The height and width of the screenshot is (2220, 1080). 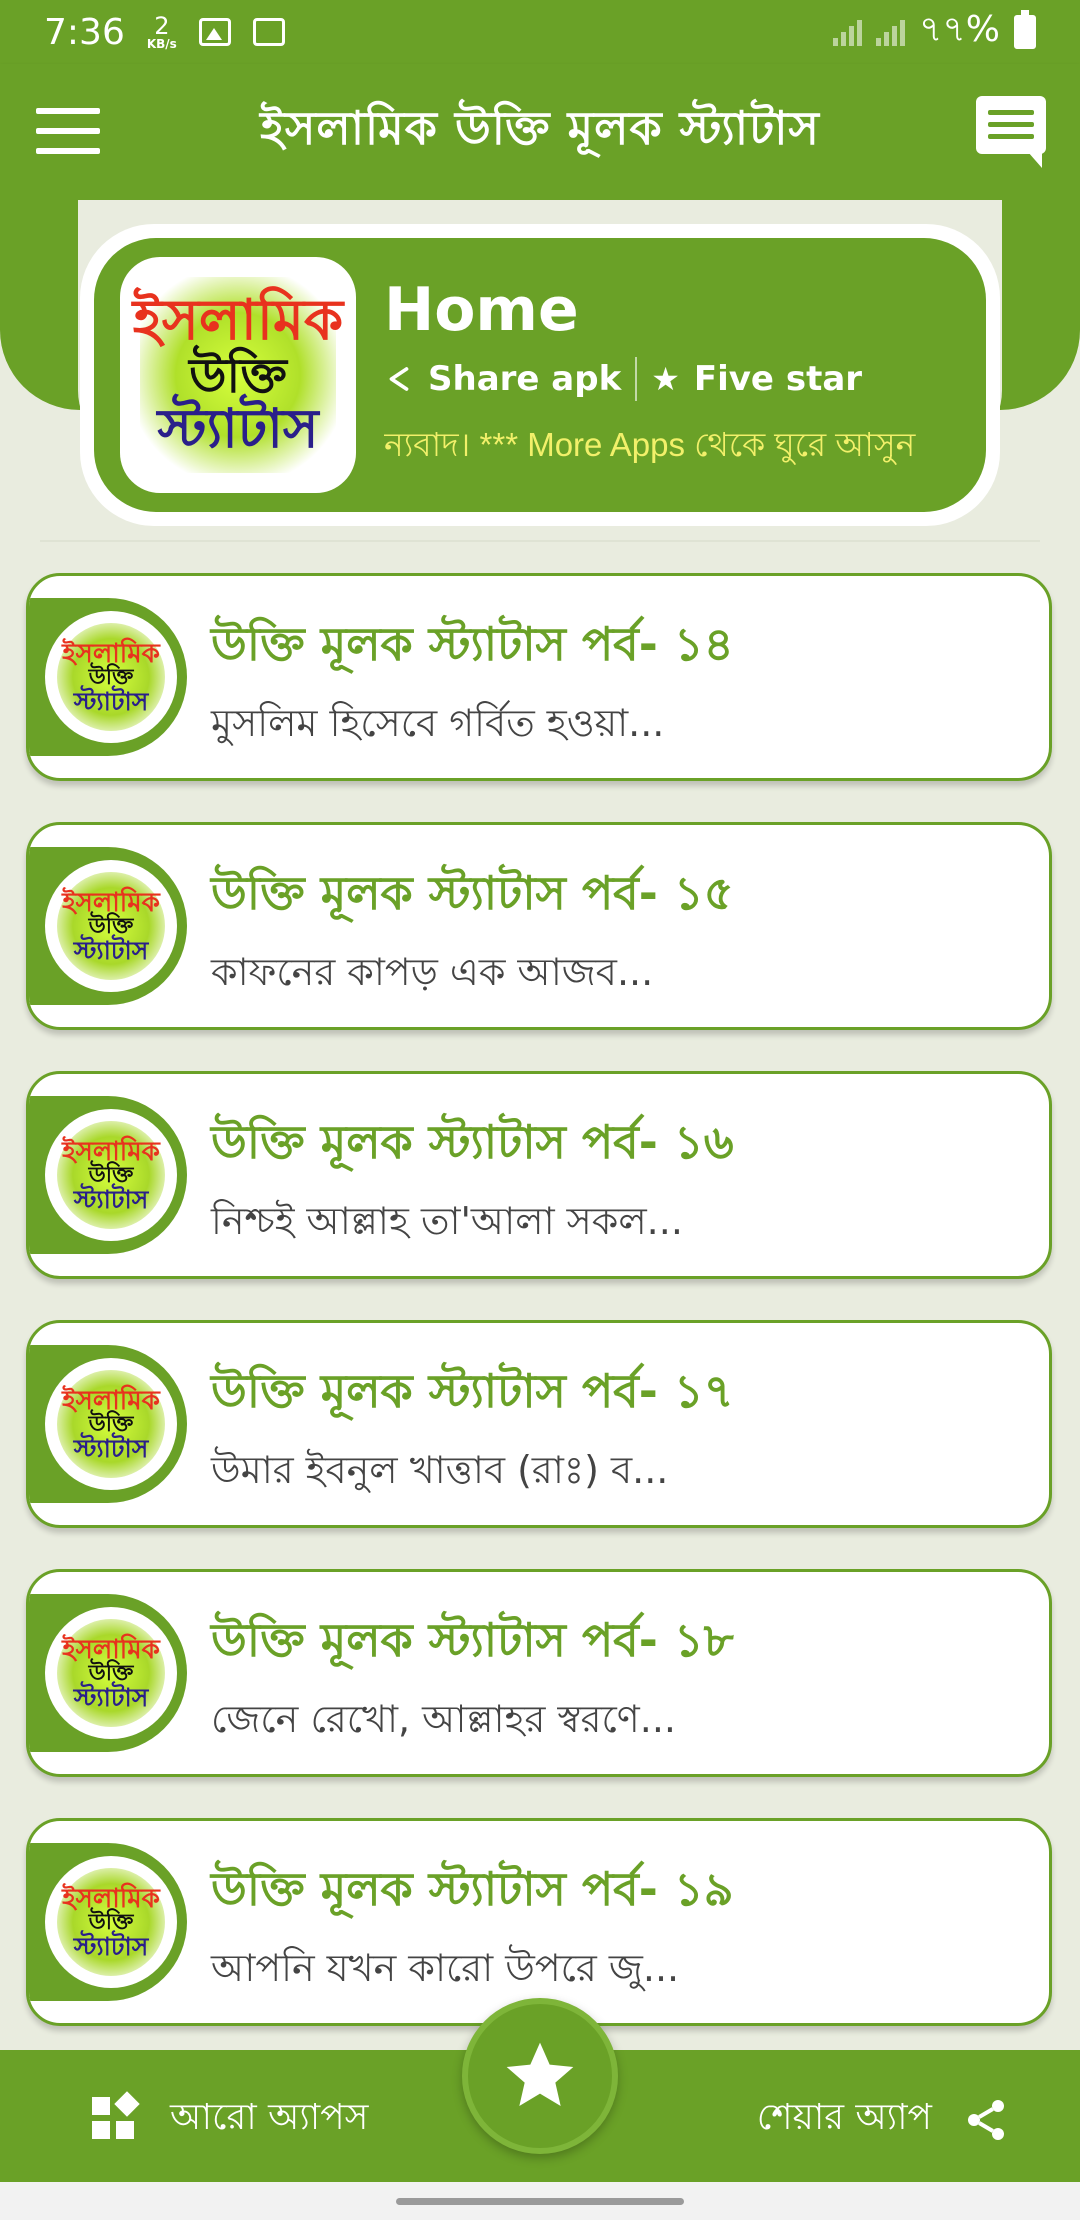 I want to click on signal-icon, so click(x=847, y=32).